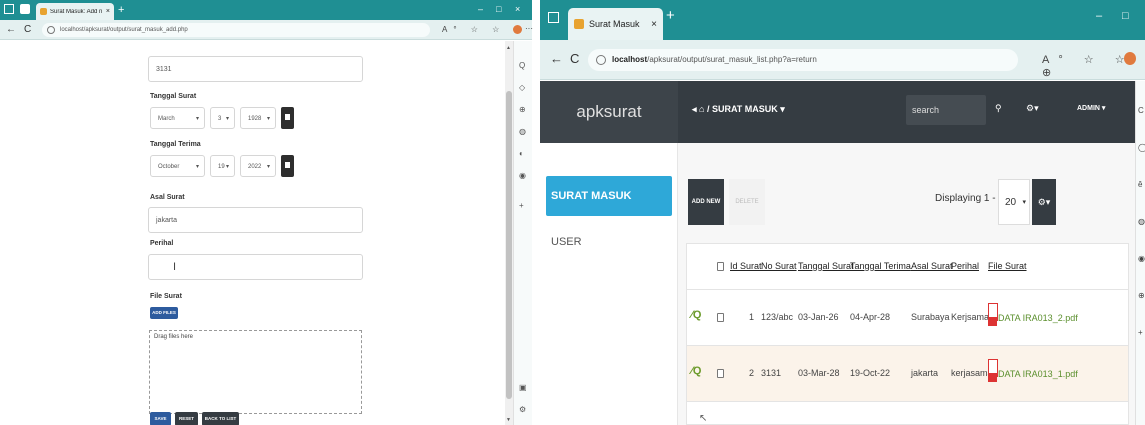 This screenshot has height=425, width=1145. What do you see at coordinates (1038, 374) in the screenshot?
I see `file-link: DATA IRA013_1.pdf` at bounding box center [1038, 374].